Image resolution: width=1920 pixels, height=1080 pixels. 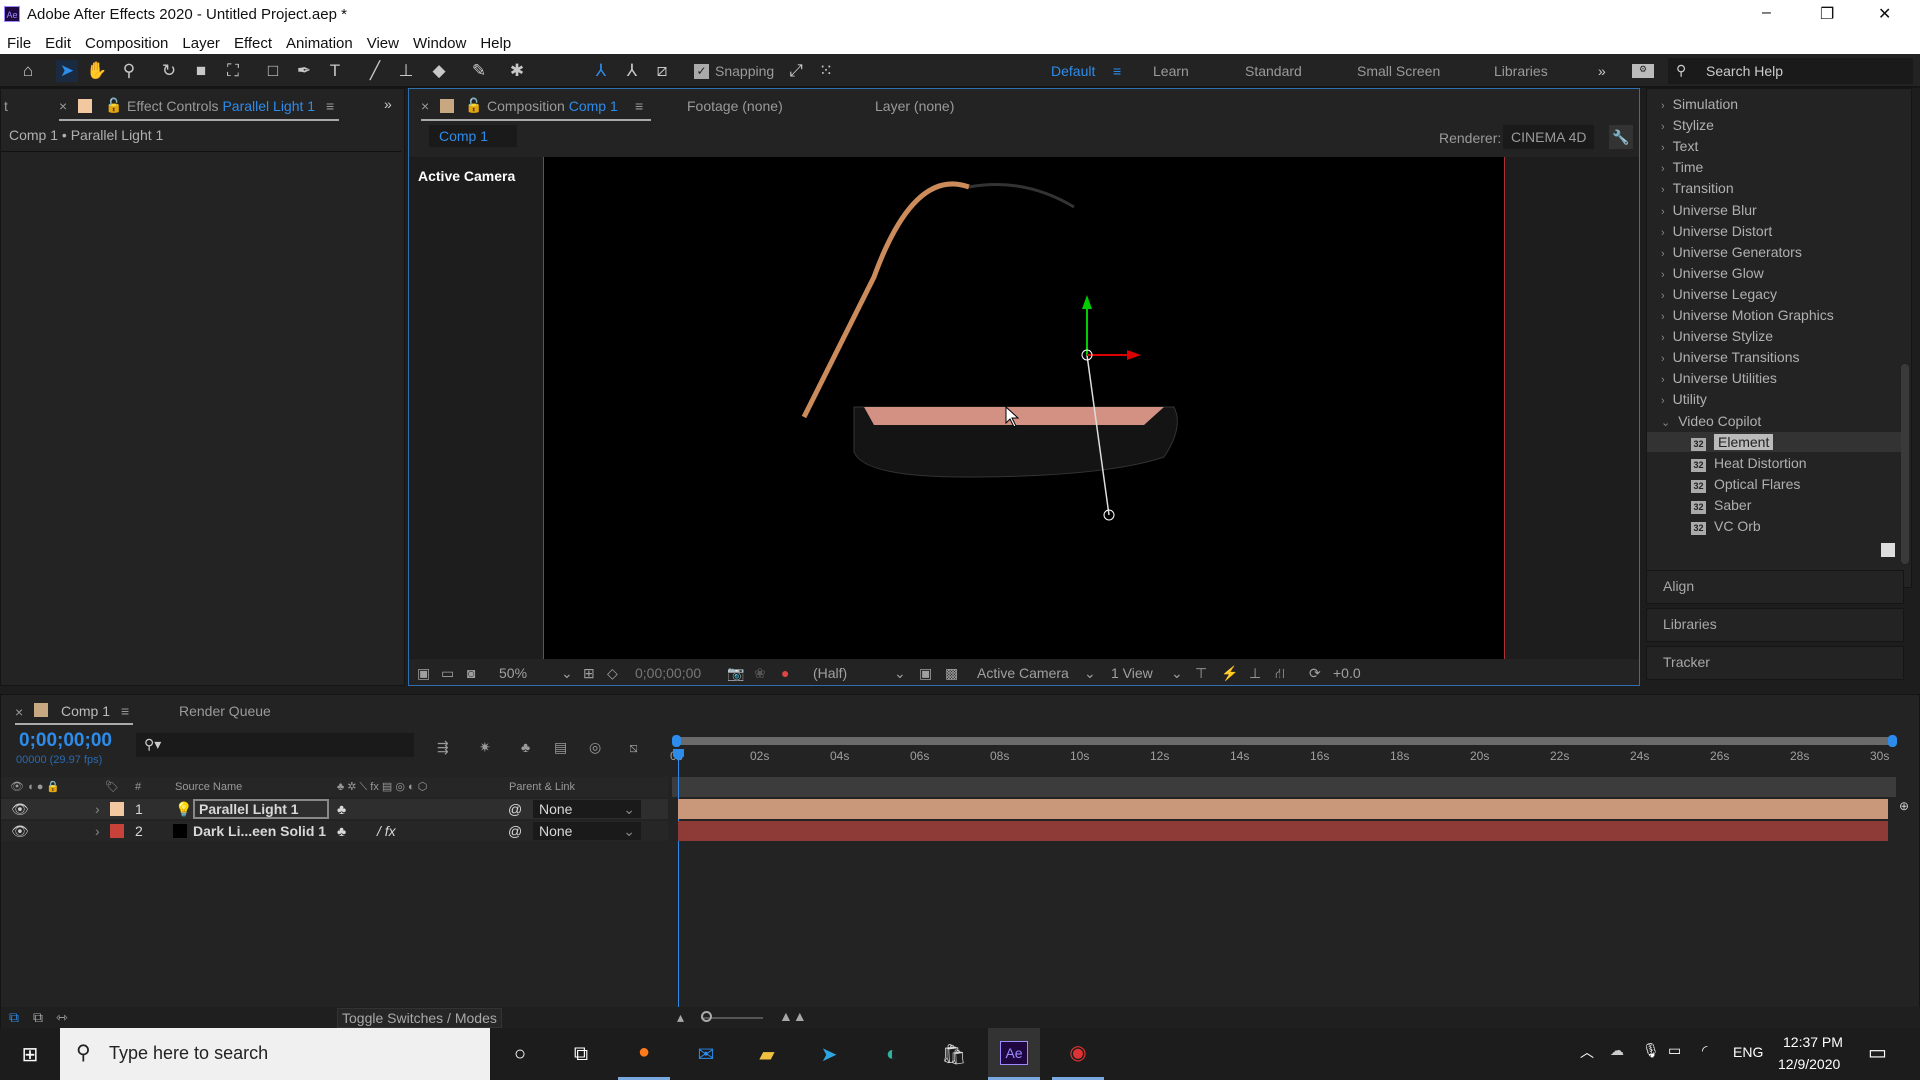 I want to click on snapshot-camera-icon: 📷, so click(x=735, y=673).